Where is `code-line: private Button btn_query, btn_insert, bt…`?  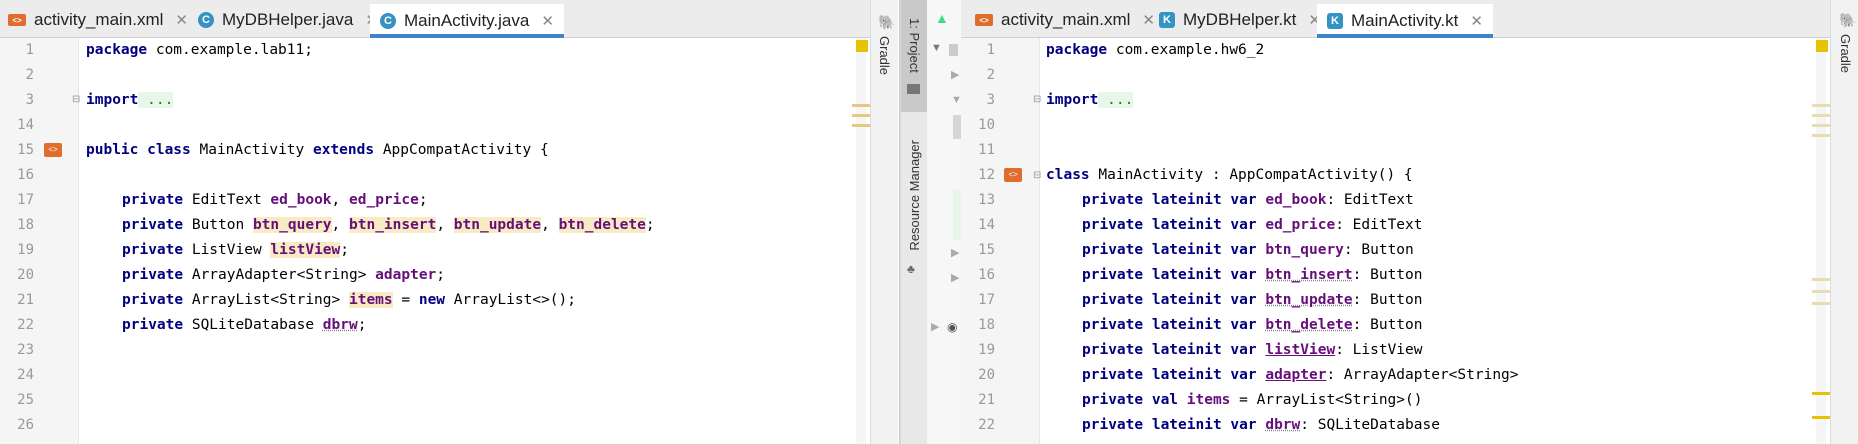 code-line: private Button btn_query, btn_insert, bt… is located at coordinates (388, 225).